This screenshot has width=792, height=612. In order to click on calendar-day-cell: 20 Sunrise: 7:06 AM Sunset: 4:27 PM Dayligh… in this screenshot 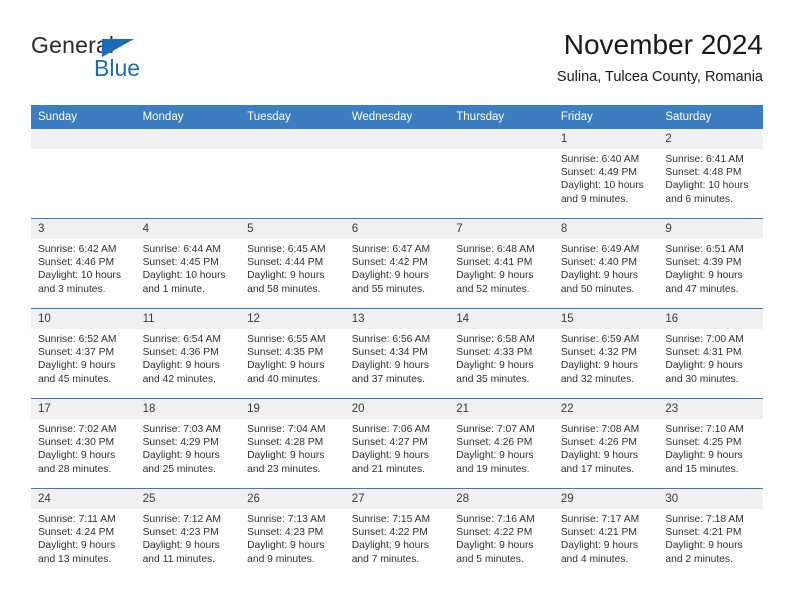, I will do `click(397, 443)`.